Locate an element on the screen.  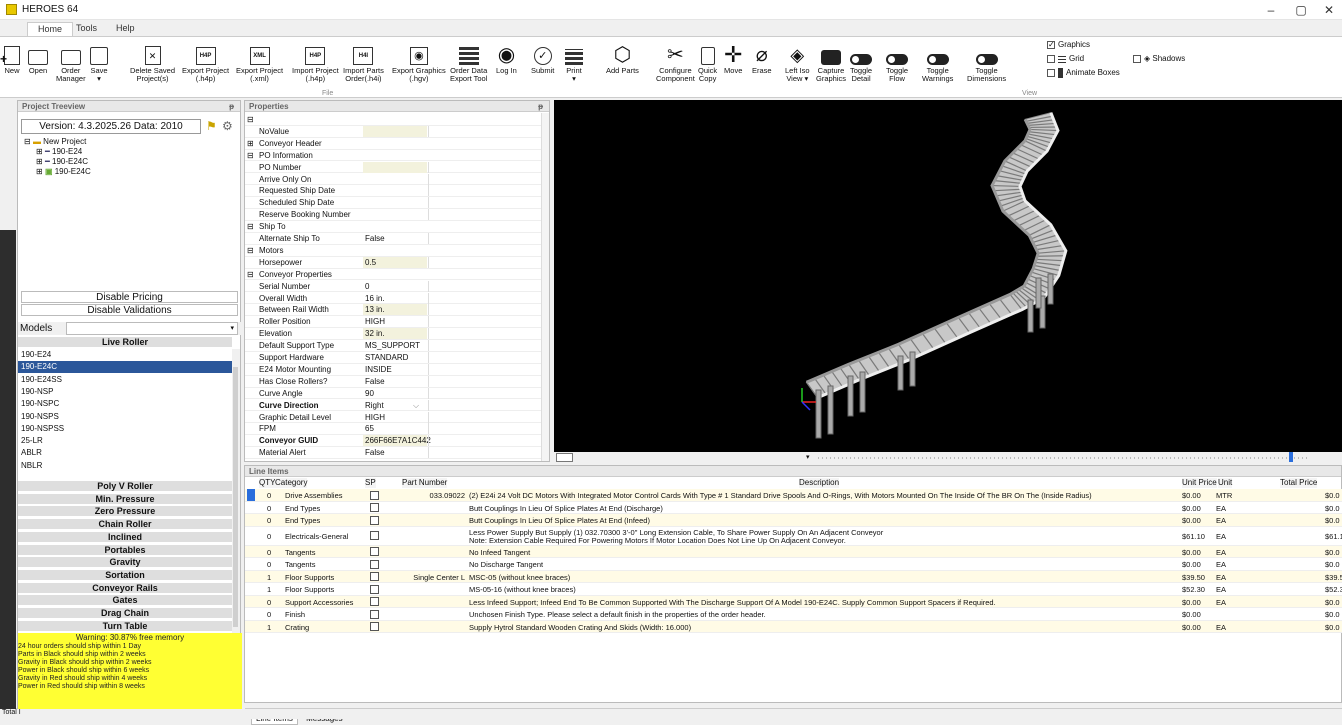
model-category: Conveyor Rails is located at coordinates (125, 588).